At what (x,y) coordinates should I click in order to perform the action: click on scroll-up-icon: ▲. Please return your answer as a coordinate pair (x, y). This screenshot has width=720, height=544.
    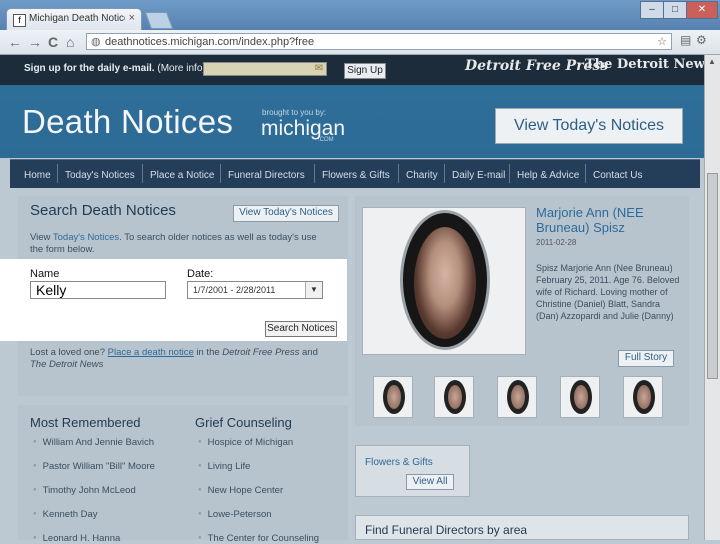
    Looking at the image, I should click on (712, 61).